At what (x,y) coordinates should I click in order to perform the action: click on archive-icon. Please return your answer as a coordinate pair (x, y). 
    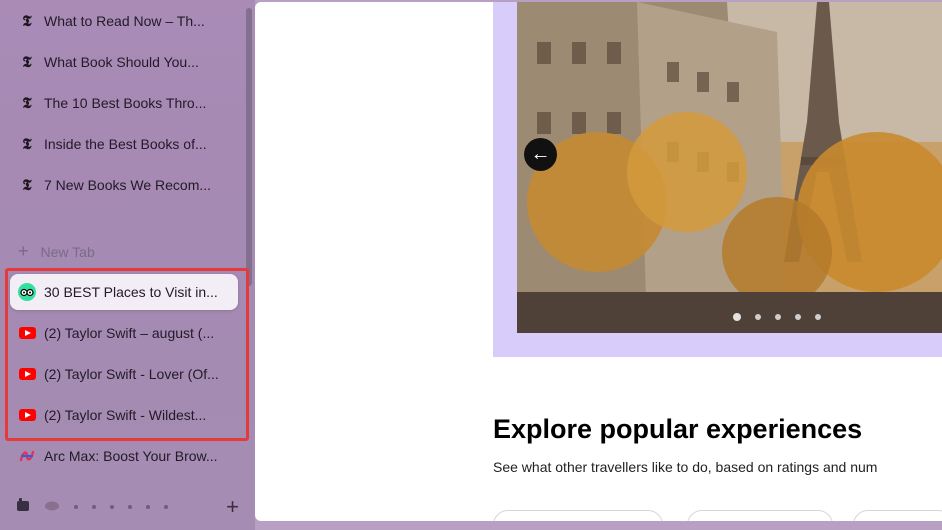
    Looking at the image, I should click on (23, 507).